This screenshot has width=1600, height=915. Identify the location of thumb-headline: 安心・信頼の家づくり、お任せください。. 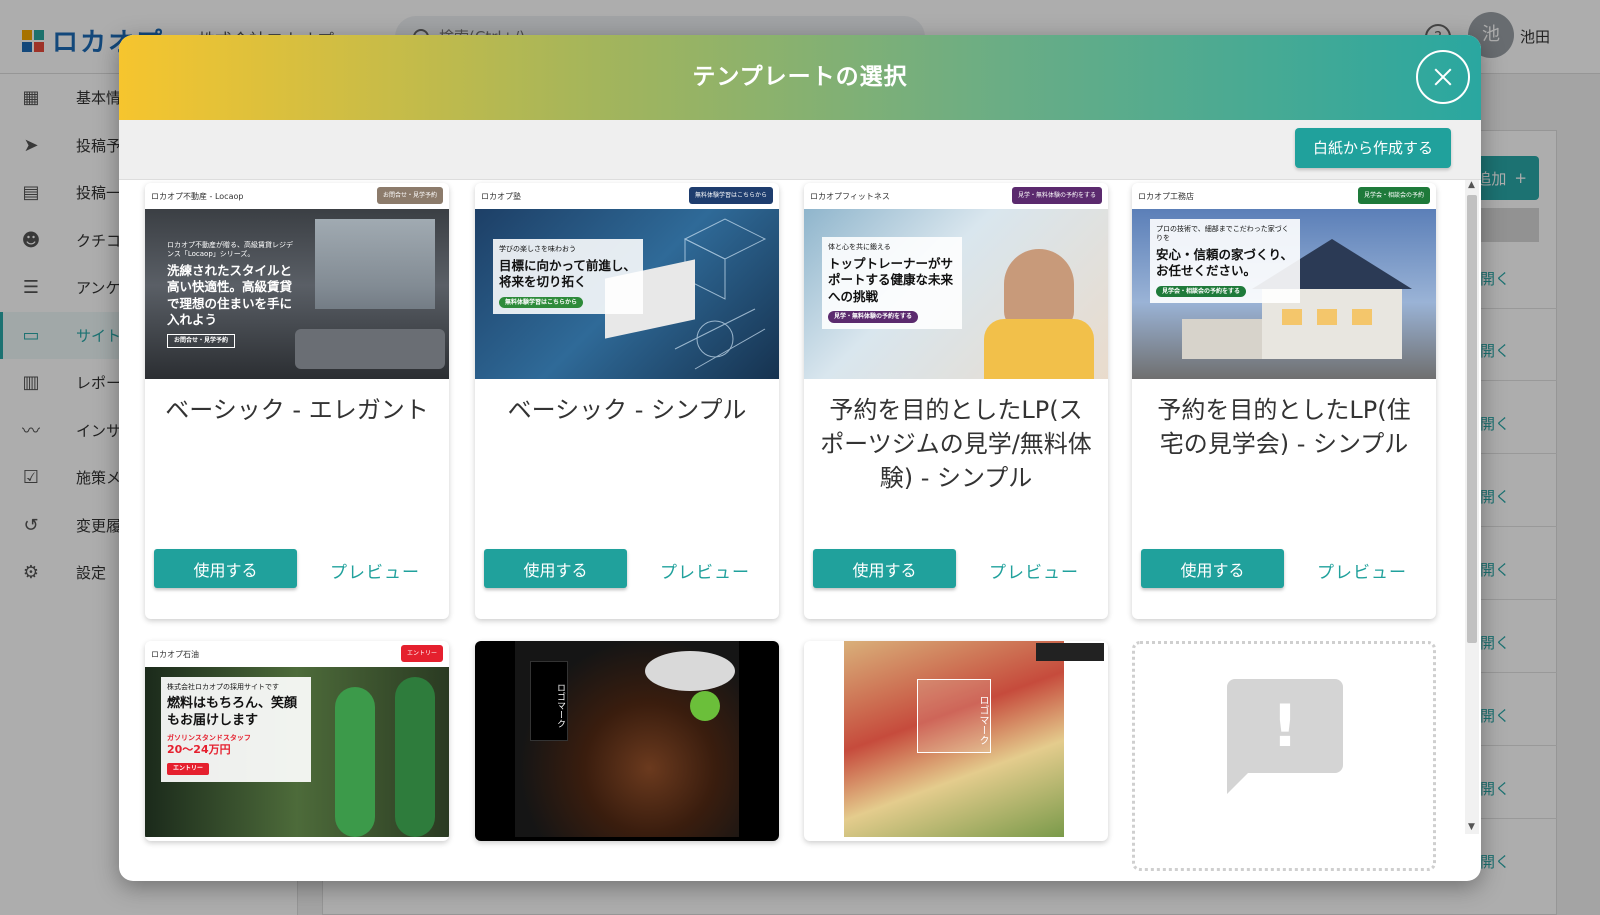
(1225, 263).